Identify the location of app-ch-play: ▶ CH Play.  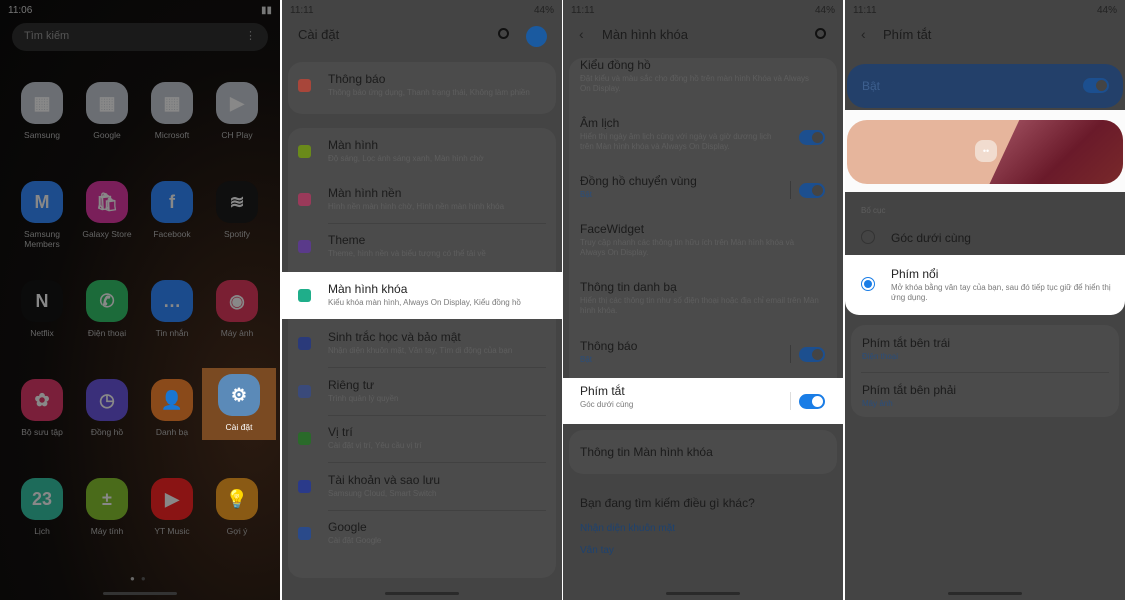
(237, 111).